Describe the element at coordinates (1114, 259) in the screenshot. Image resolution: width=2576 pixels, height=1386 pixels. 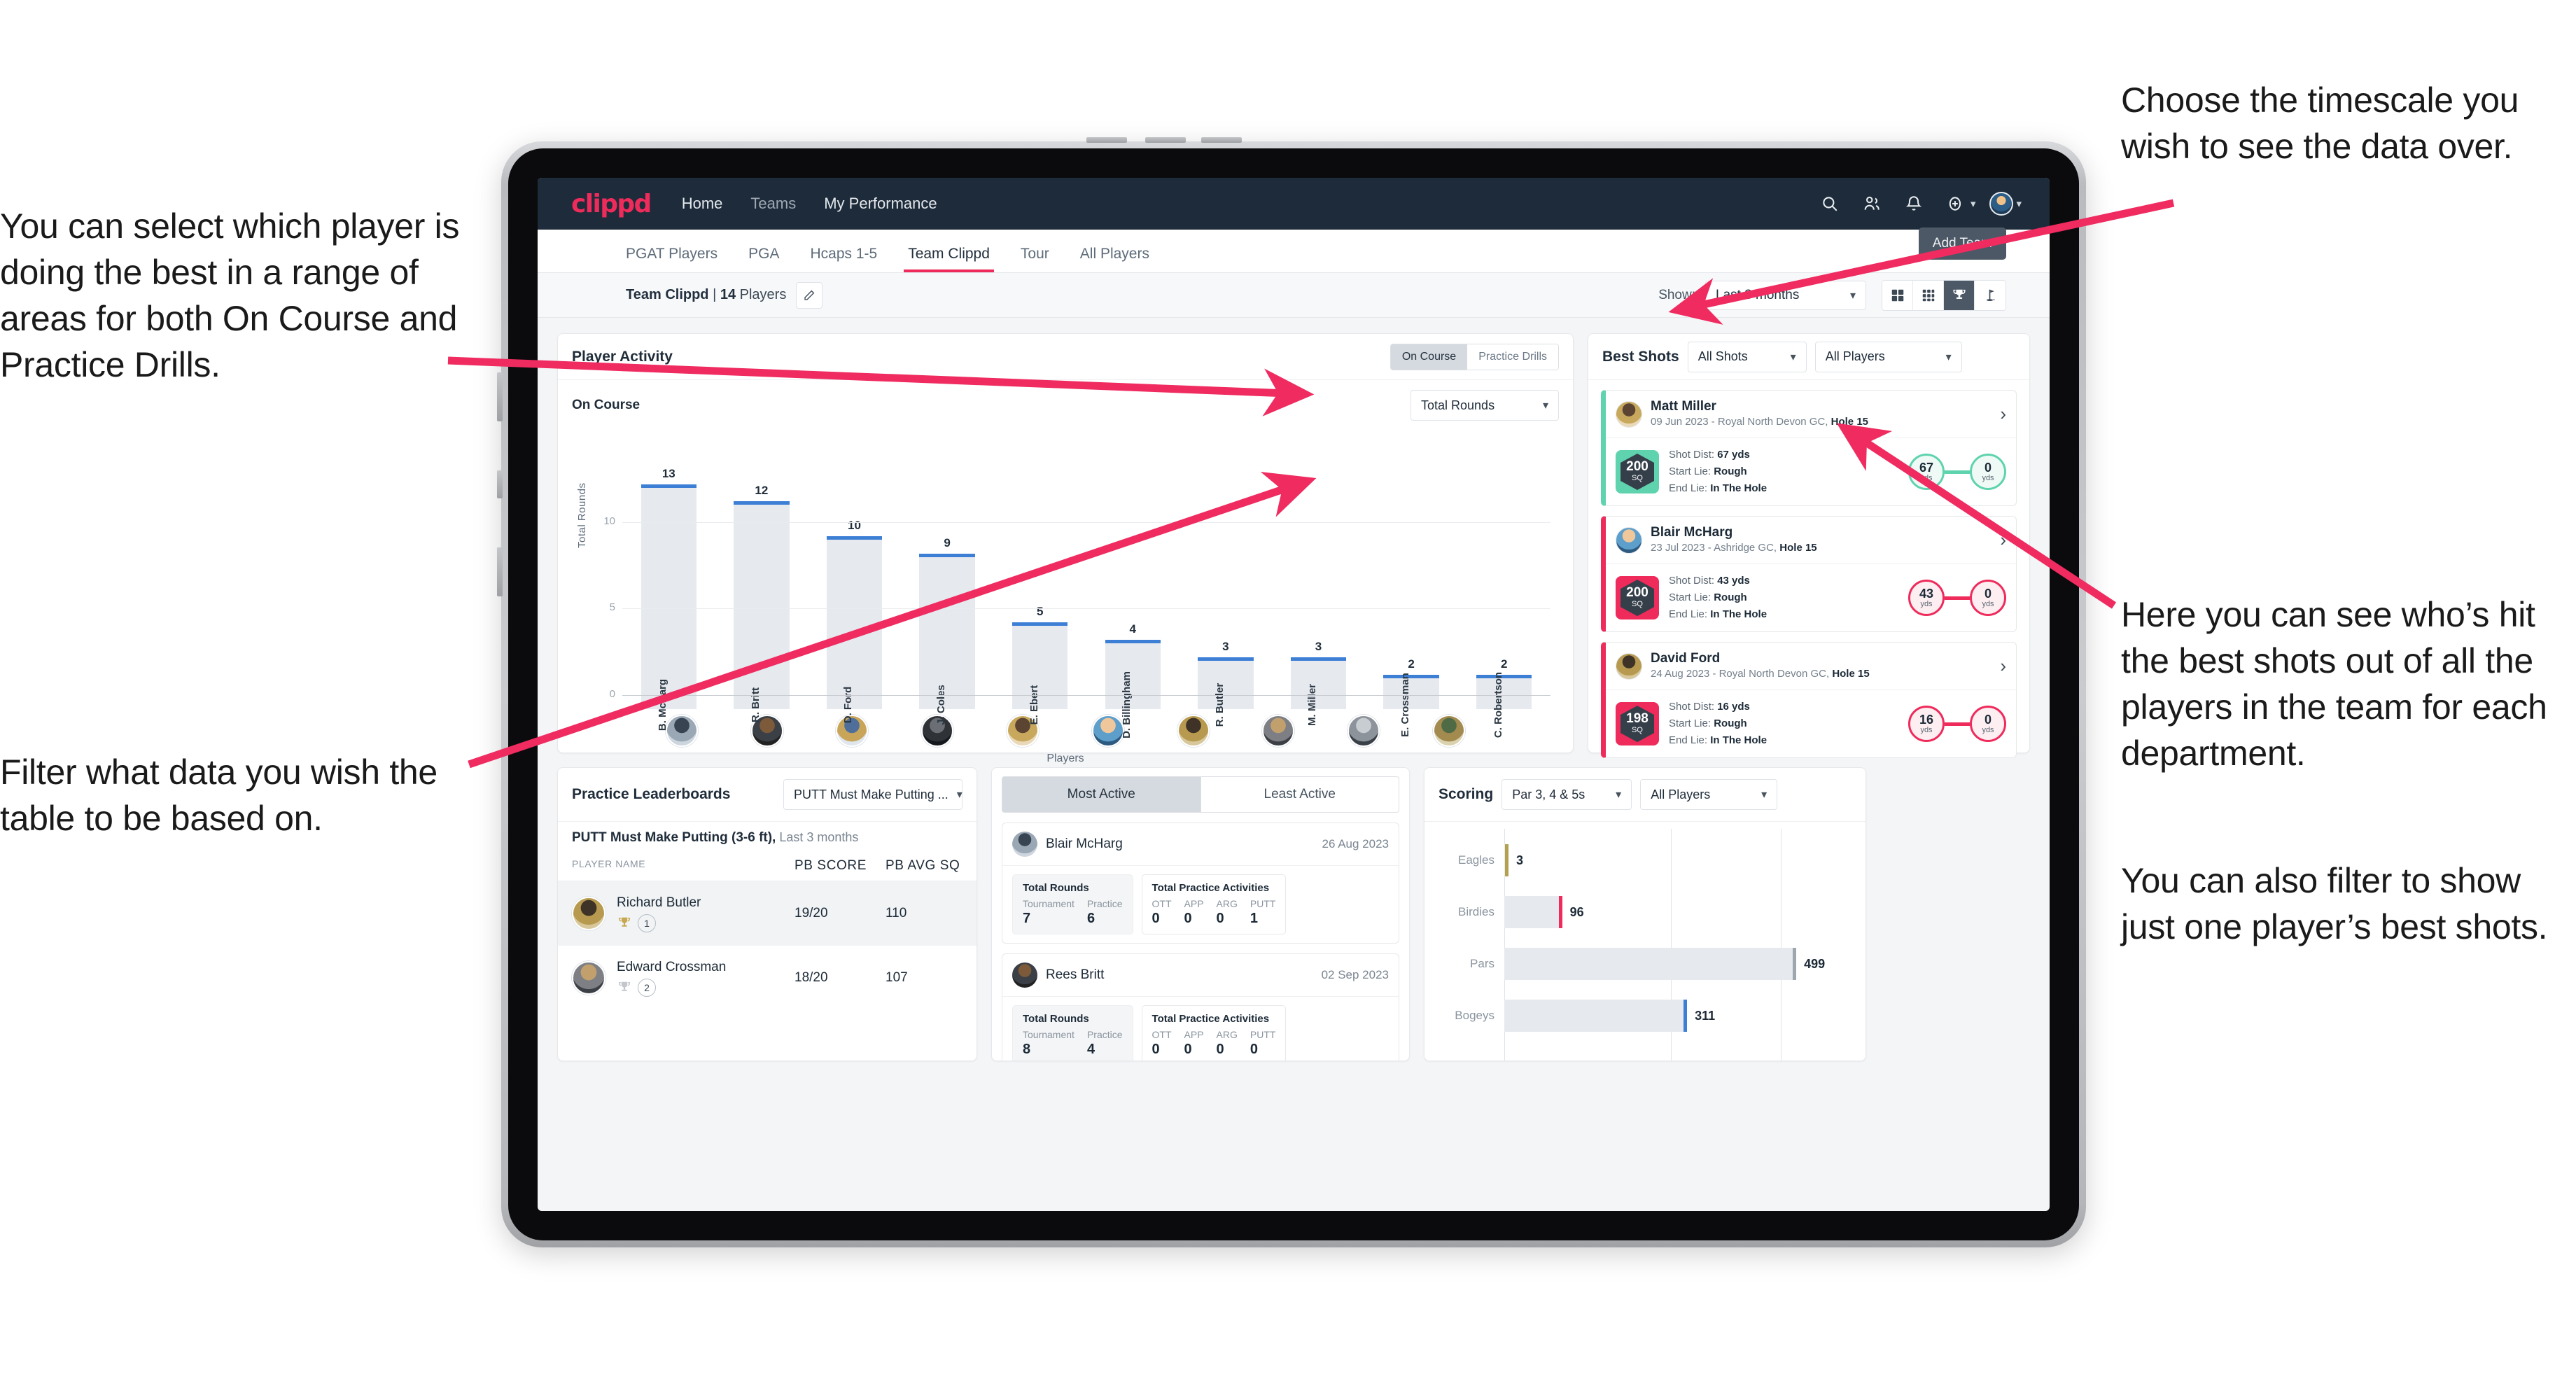
I see `tab-all-players: All Players` at that location.